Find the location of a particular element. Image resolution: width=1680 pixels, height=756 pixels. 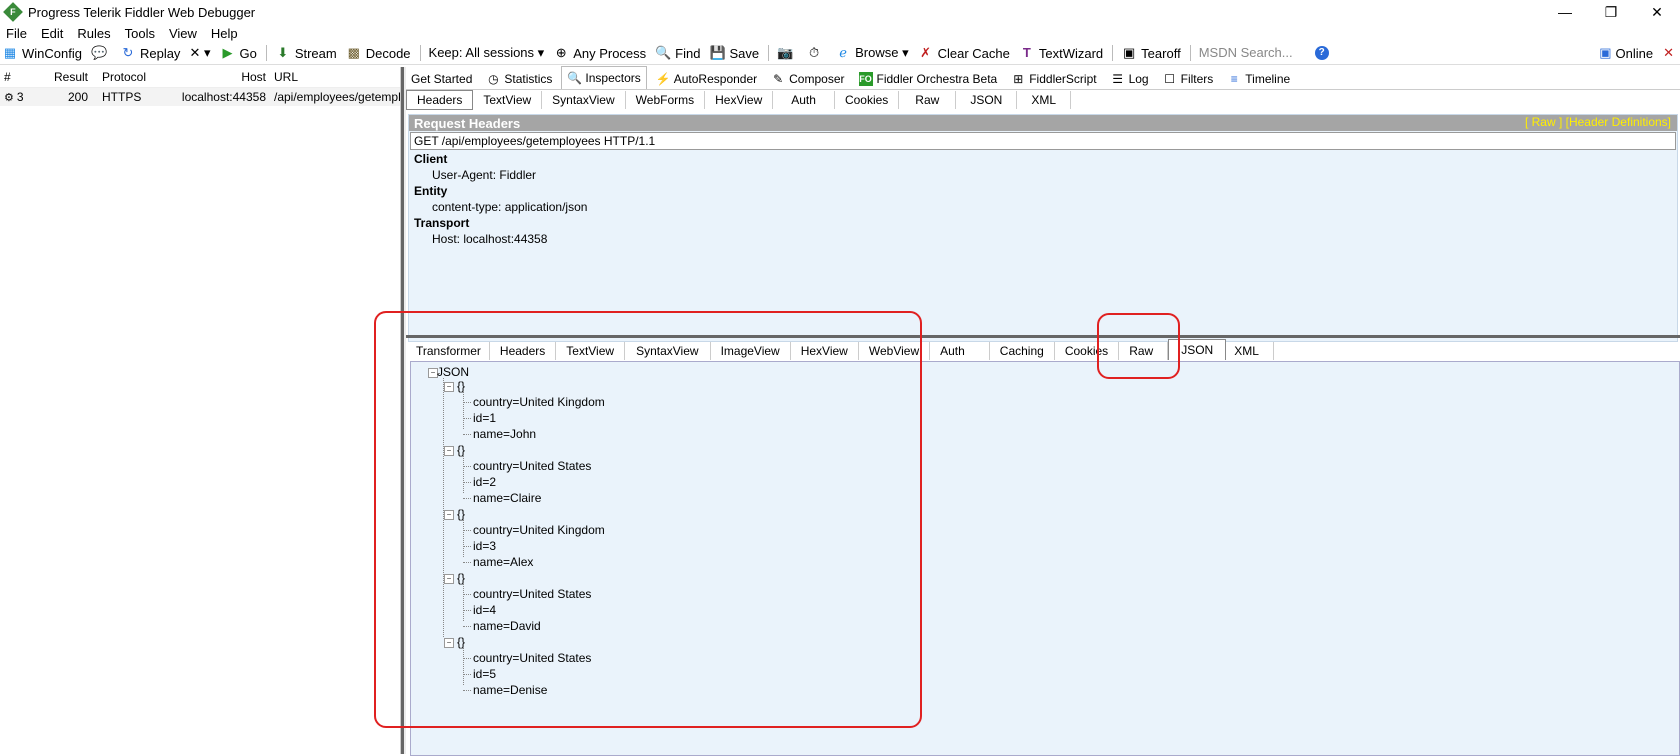

go-button: ▶ Go is located at coordinates (237, 53).